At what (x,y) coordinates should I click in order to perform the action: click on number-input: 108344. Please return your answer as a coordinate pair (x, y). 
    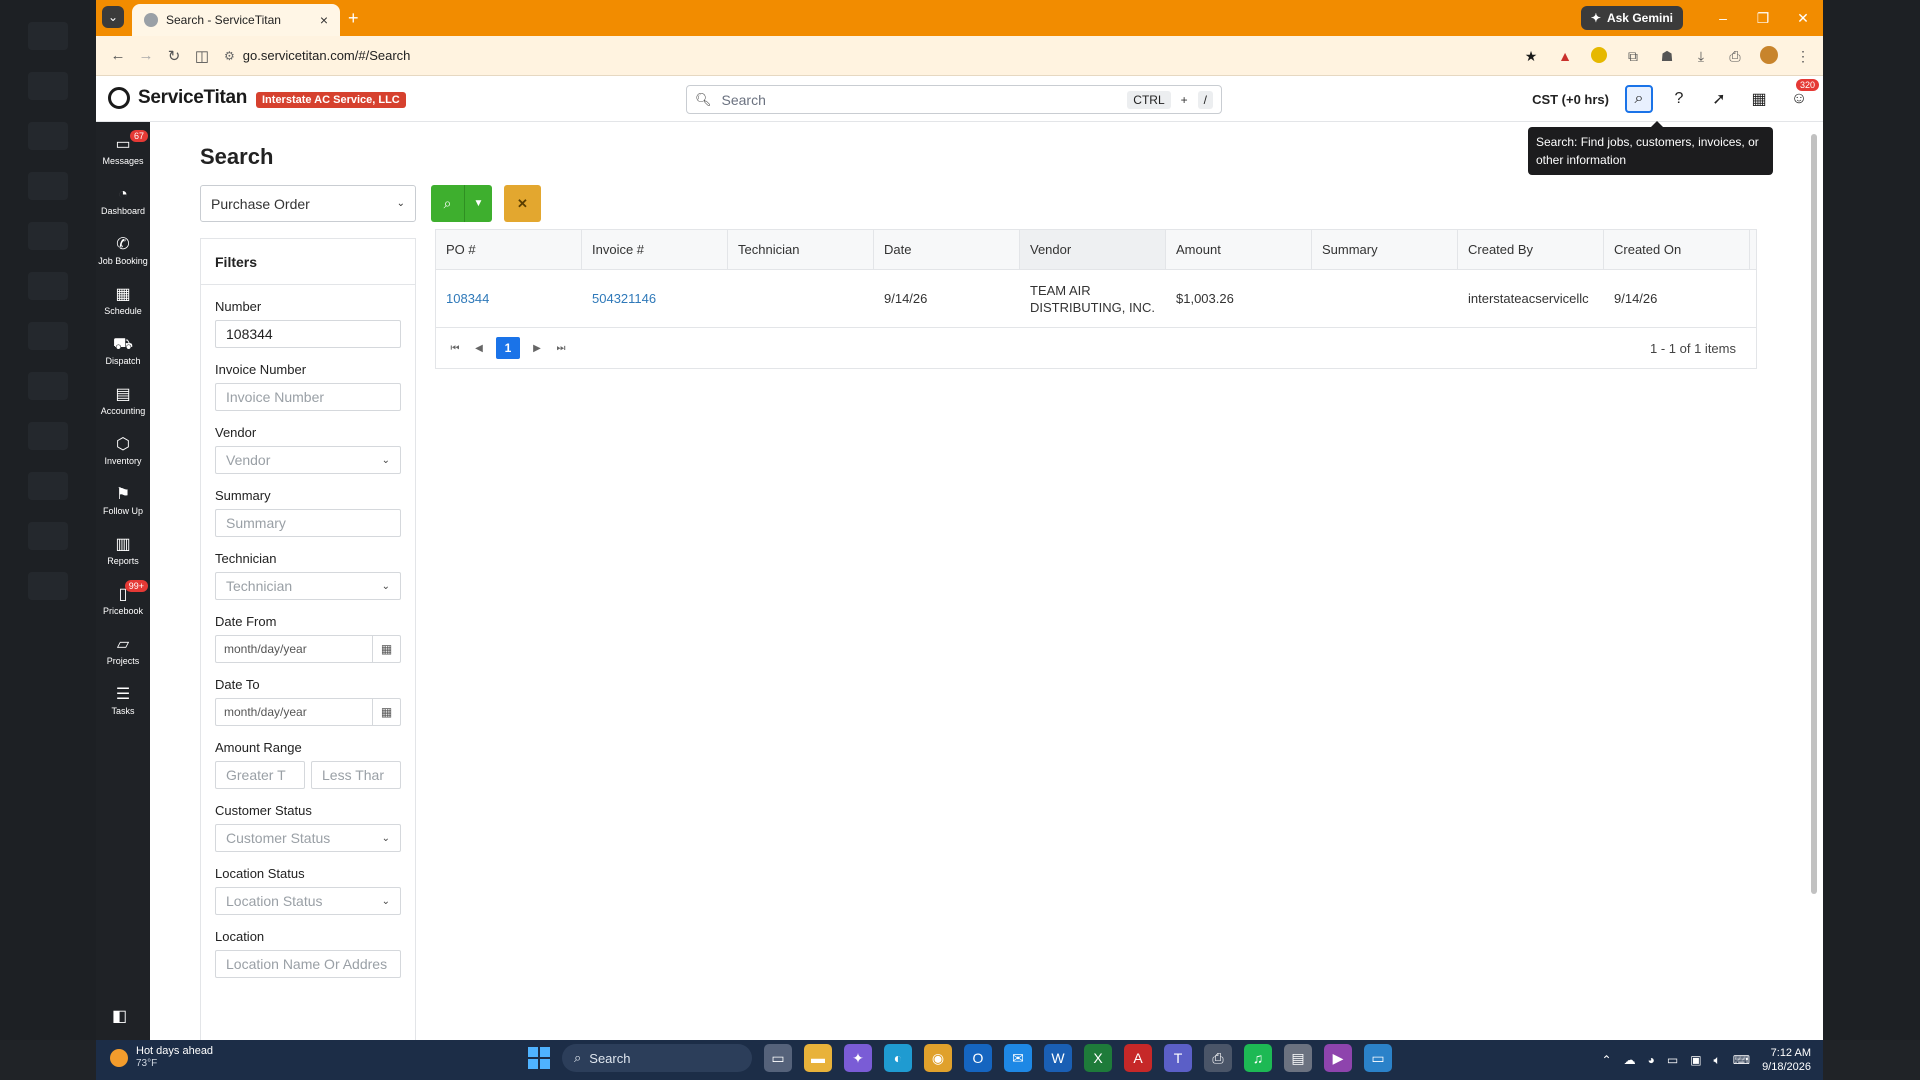
    Looking at the image, I should click on (308, 334).